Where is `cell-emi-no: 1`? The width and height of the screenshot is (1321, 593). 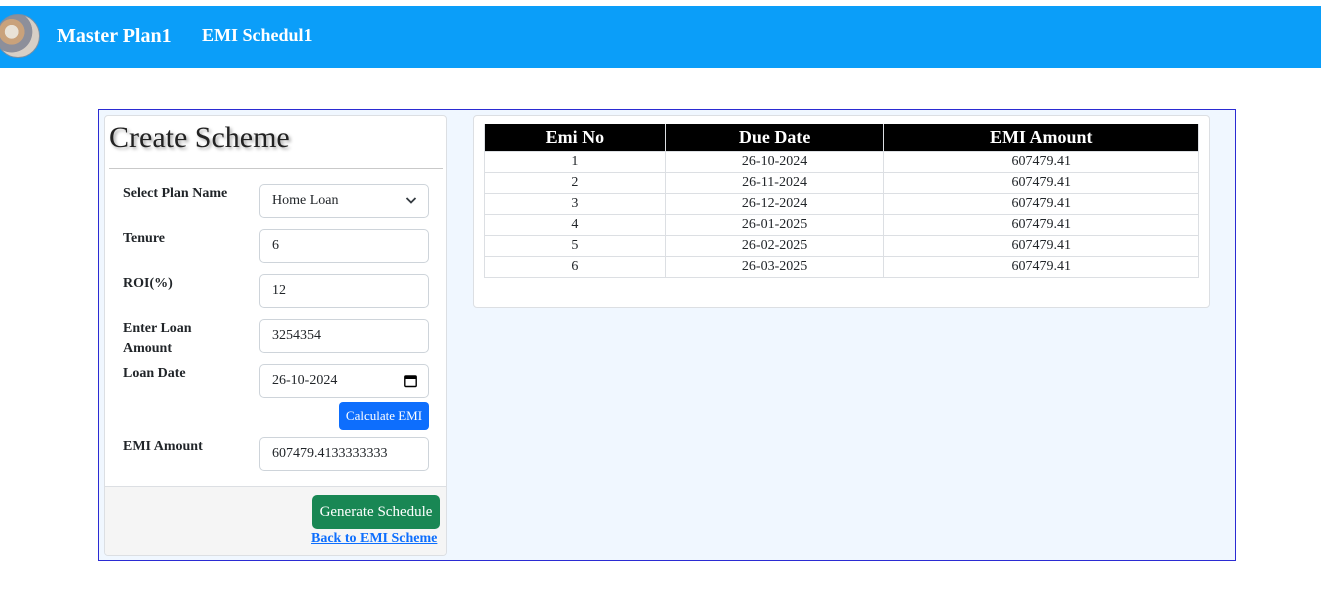
cell-emi-no: 1 is located at coordinates (575, 162).